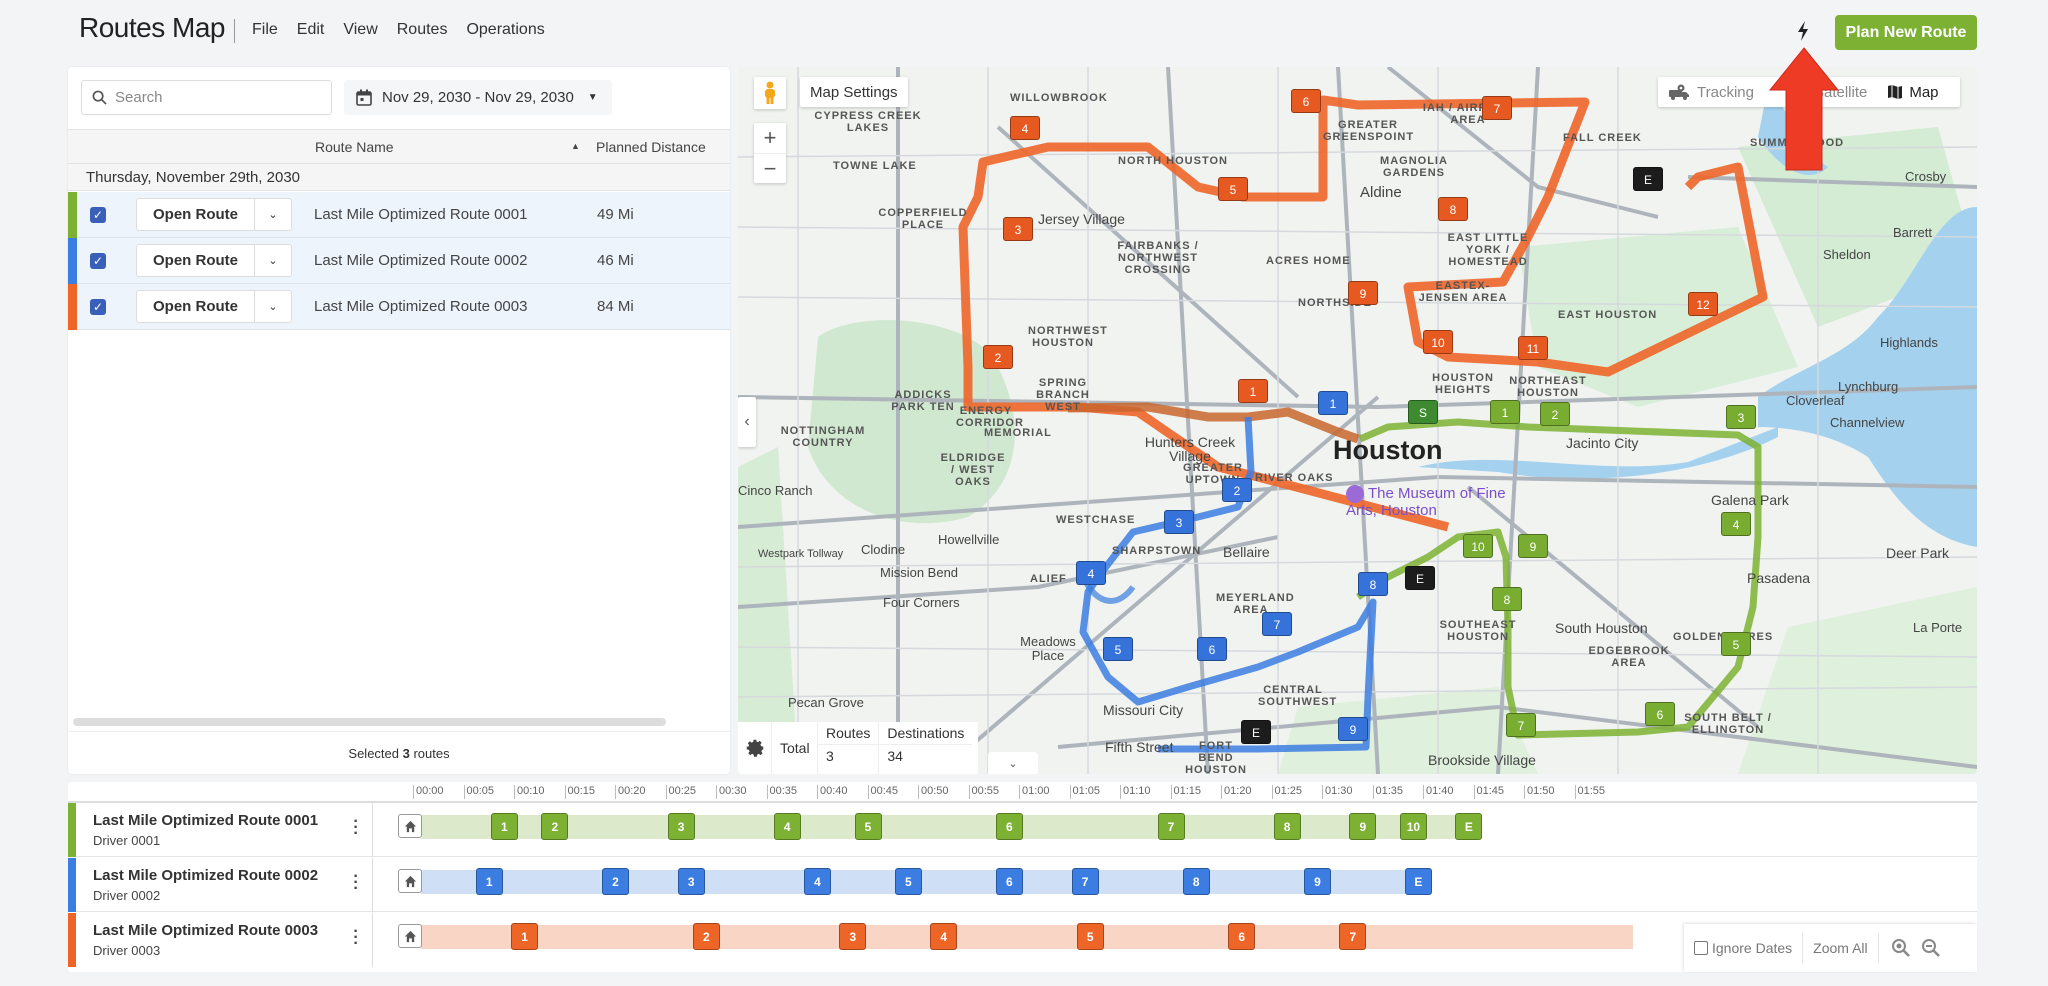 The image size is (2048, 986). What do you see at coordinates (1505, 412) in the screenshot?
I see `map-marker-route1: 1` at bounding box center [1505, 412].